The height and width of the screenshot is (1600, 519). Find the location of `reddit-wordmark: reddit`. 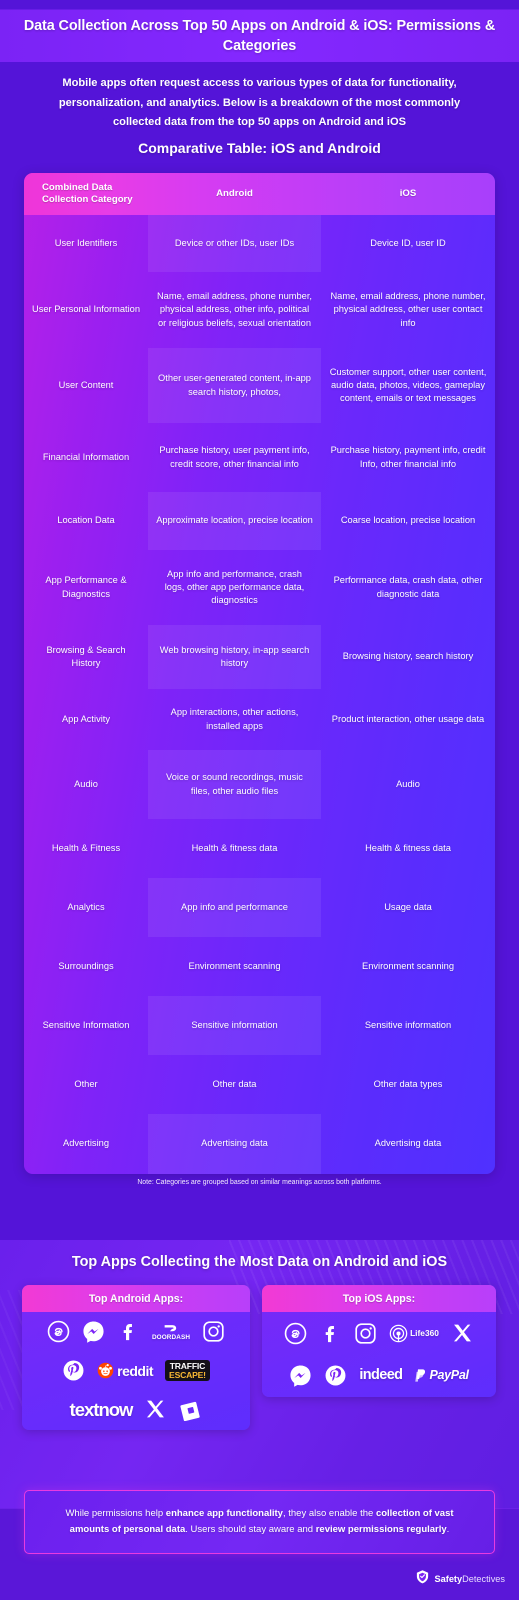

reddit-wordmark: reddit is located at coordinates (135, 1370).